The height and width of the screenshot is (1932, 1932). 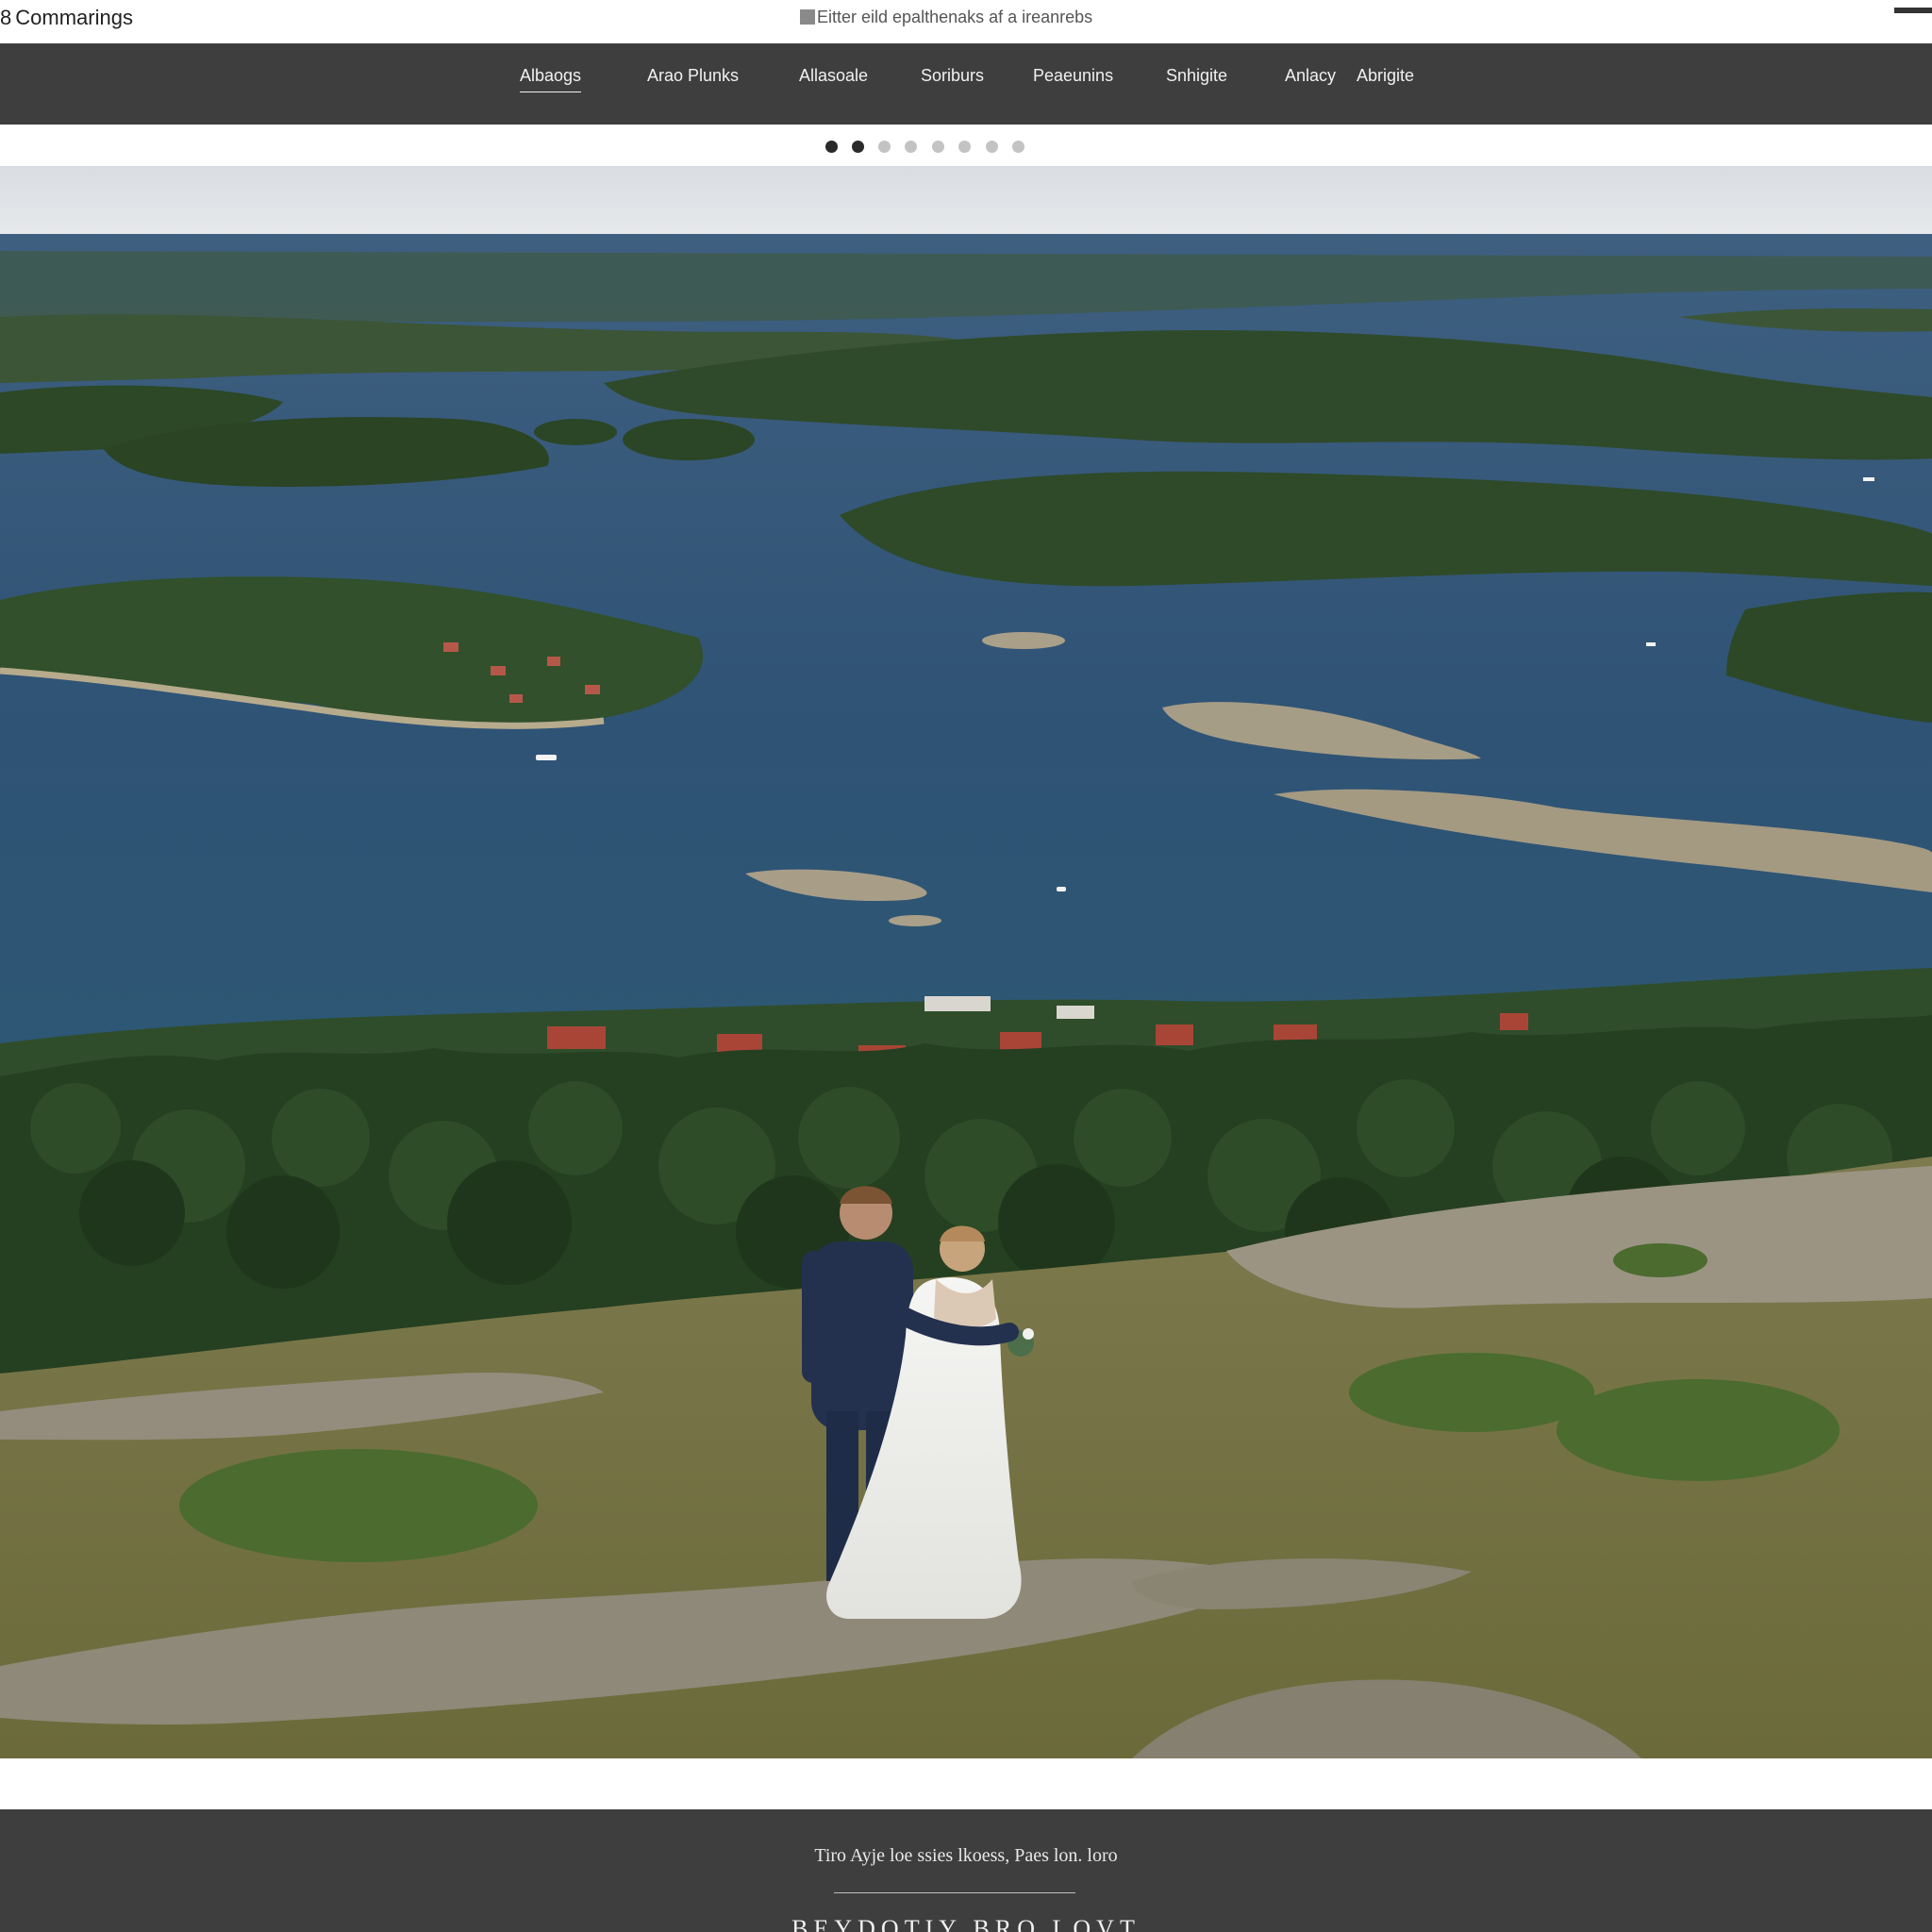 What do you see at coordinates (1073, 76) in the screenshot?
I see `nav-item-5: Peaeunins` at bounding box center [1073, 76].